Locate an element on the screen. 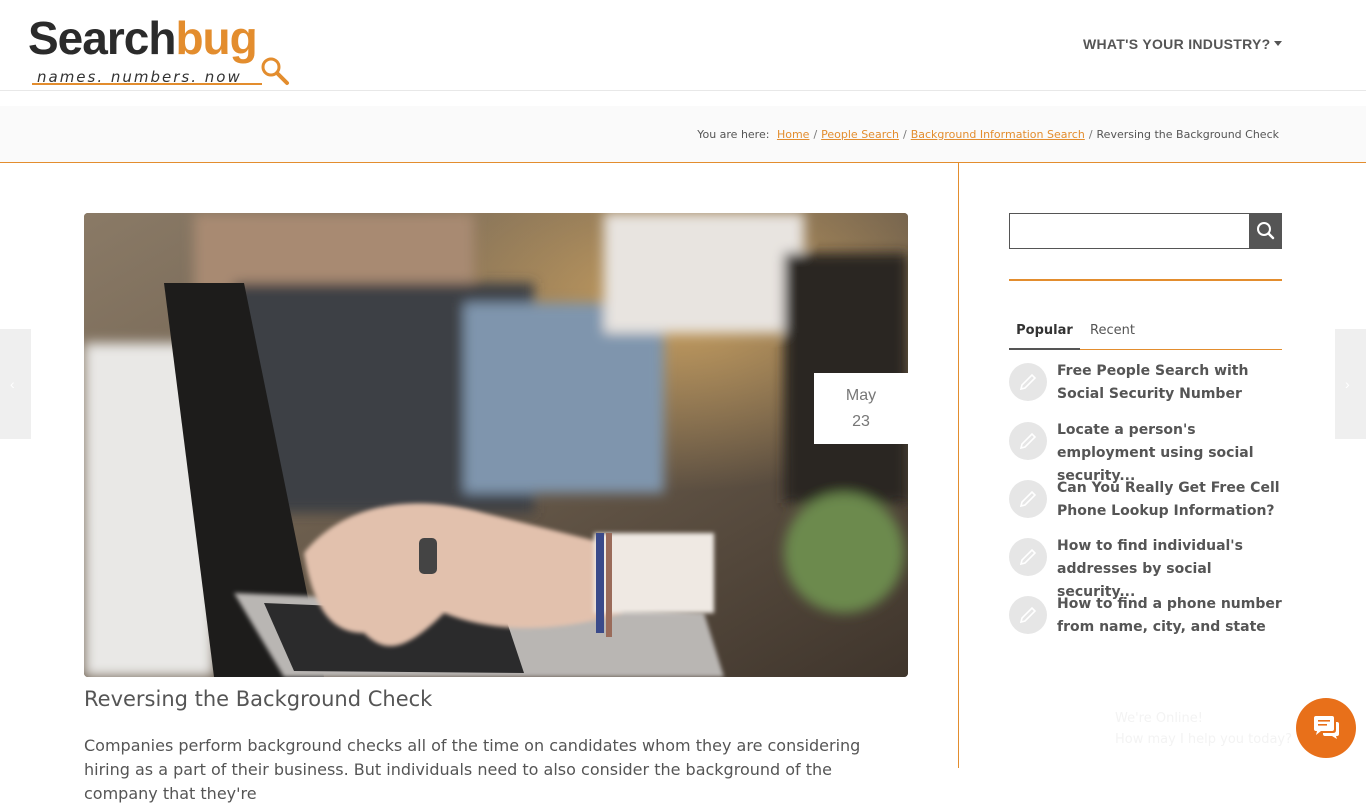 The height and width of the screenshot is (806, 1366). search-button is located at coordinates (1265, 231).